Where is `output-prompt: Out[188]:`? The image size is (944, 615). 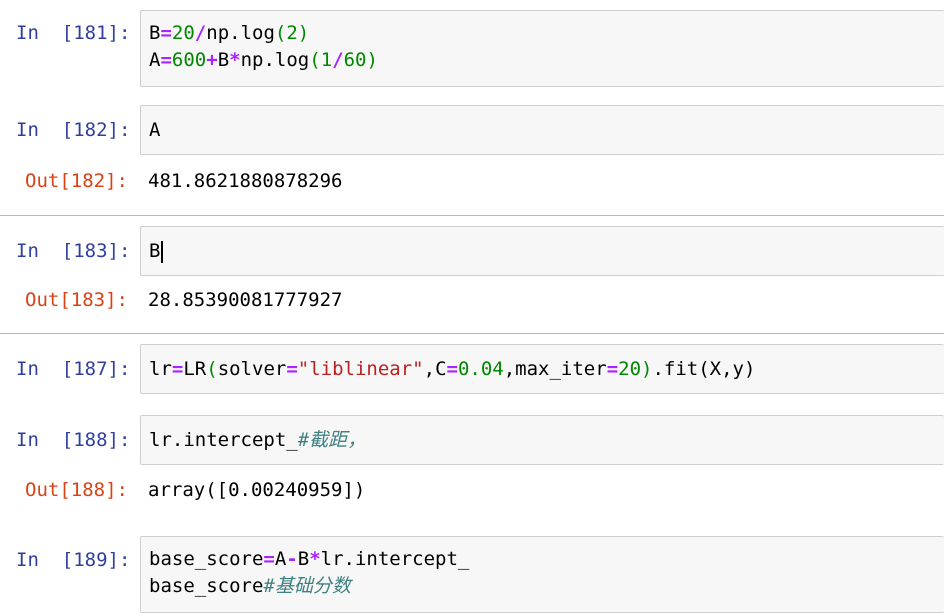
output-prompt: Out[188]: is located at coordinates (76, 490).